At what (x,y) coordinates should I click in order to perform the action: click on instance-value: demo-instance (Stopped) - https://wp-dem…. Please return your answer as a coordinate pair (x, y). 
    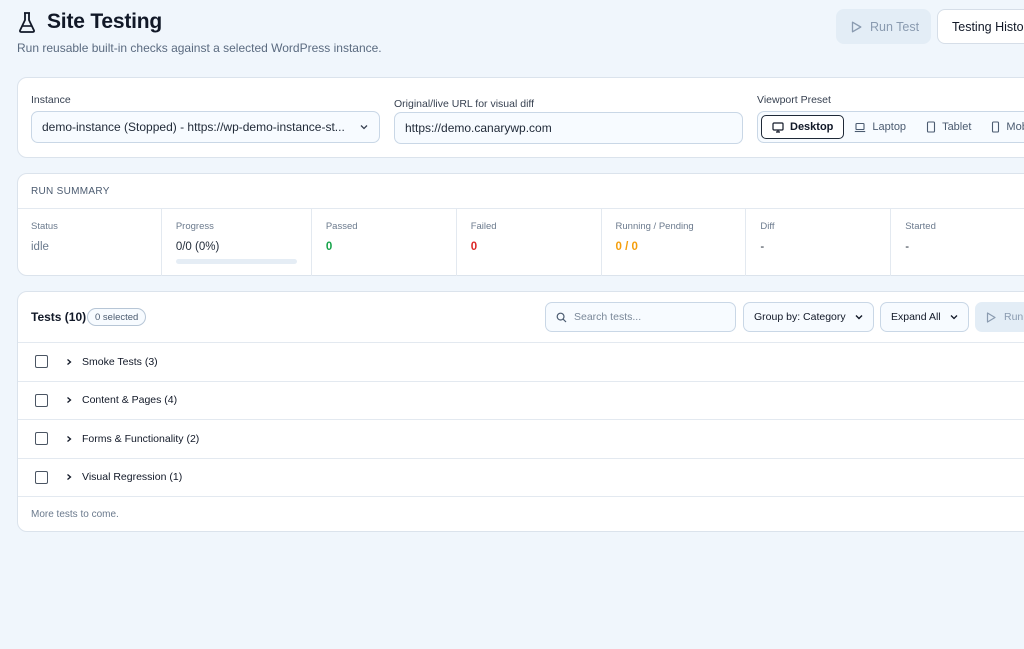
    Looking at the image, I should click on (193, 127).